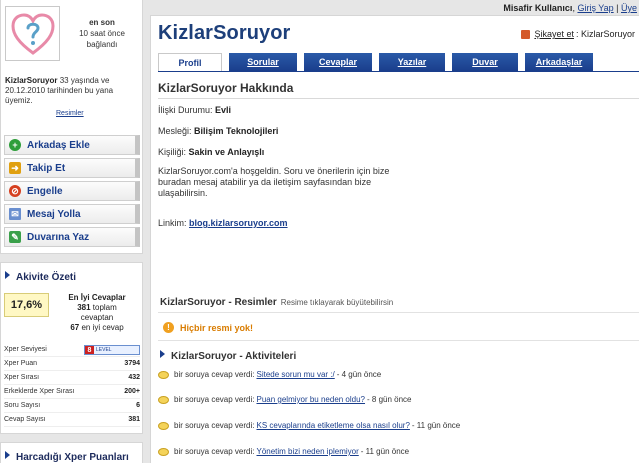 The height and width of the screenshot is (463, 639). I want to click on block-button: ⊘ Engelle, so click(72, 191).